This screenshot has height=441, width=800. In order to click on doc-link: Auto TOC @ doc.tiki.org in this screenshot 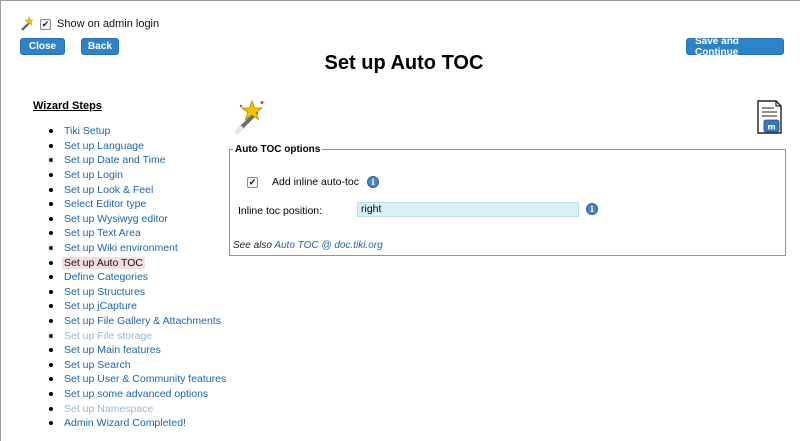, I will do `click(328, 245)`.